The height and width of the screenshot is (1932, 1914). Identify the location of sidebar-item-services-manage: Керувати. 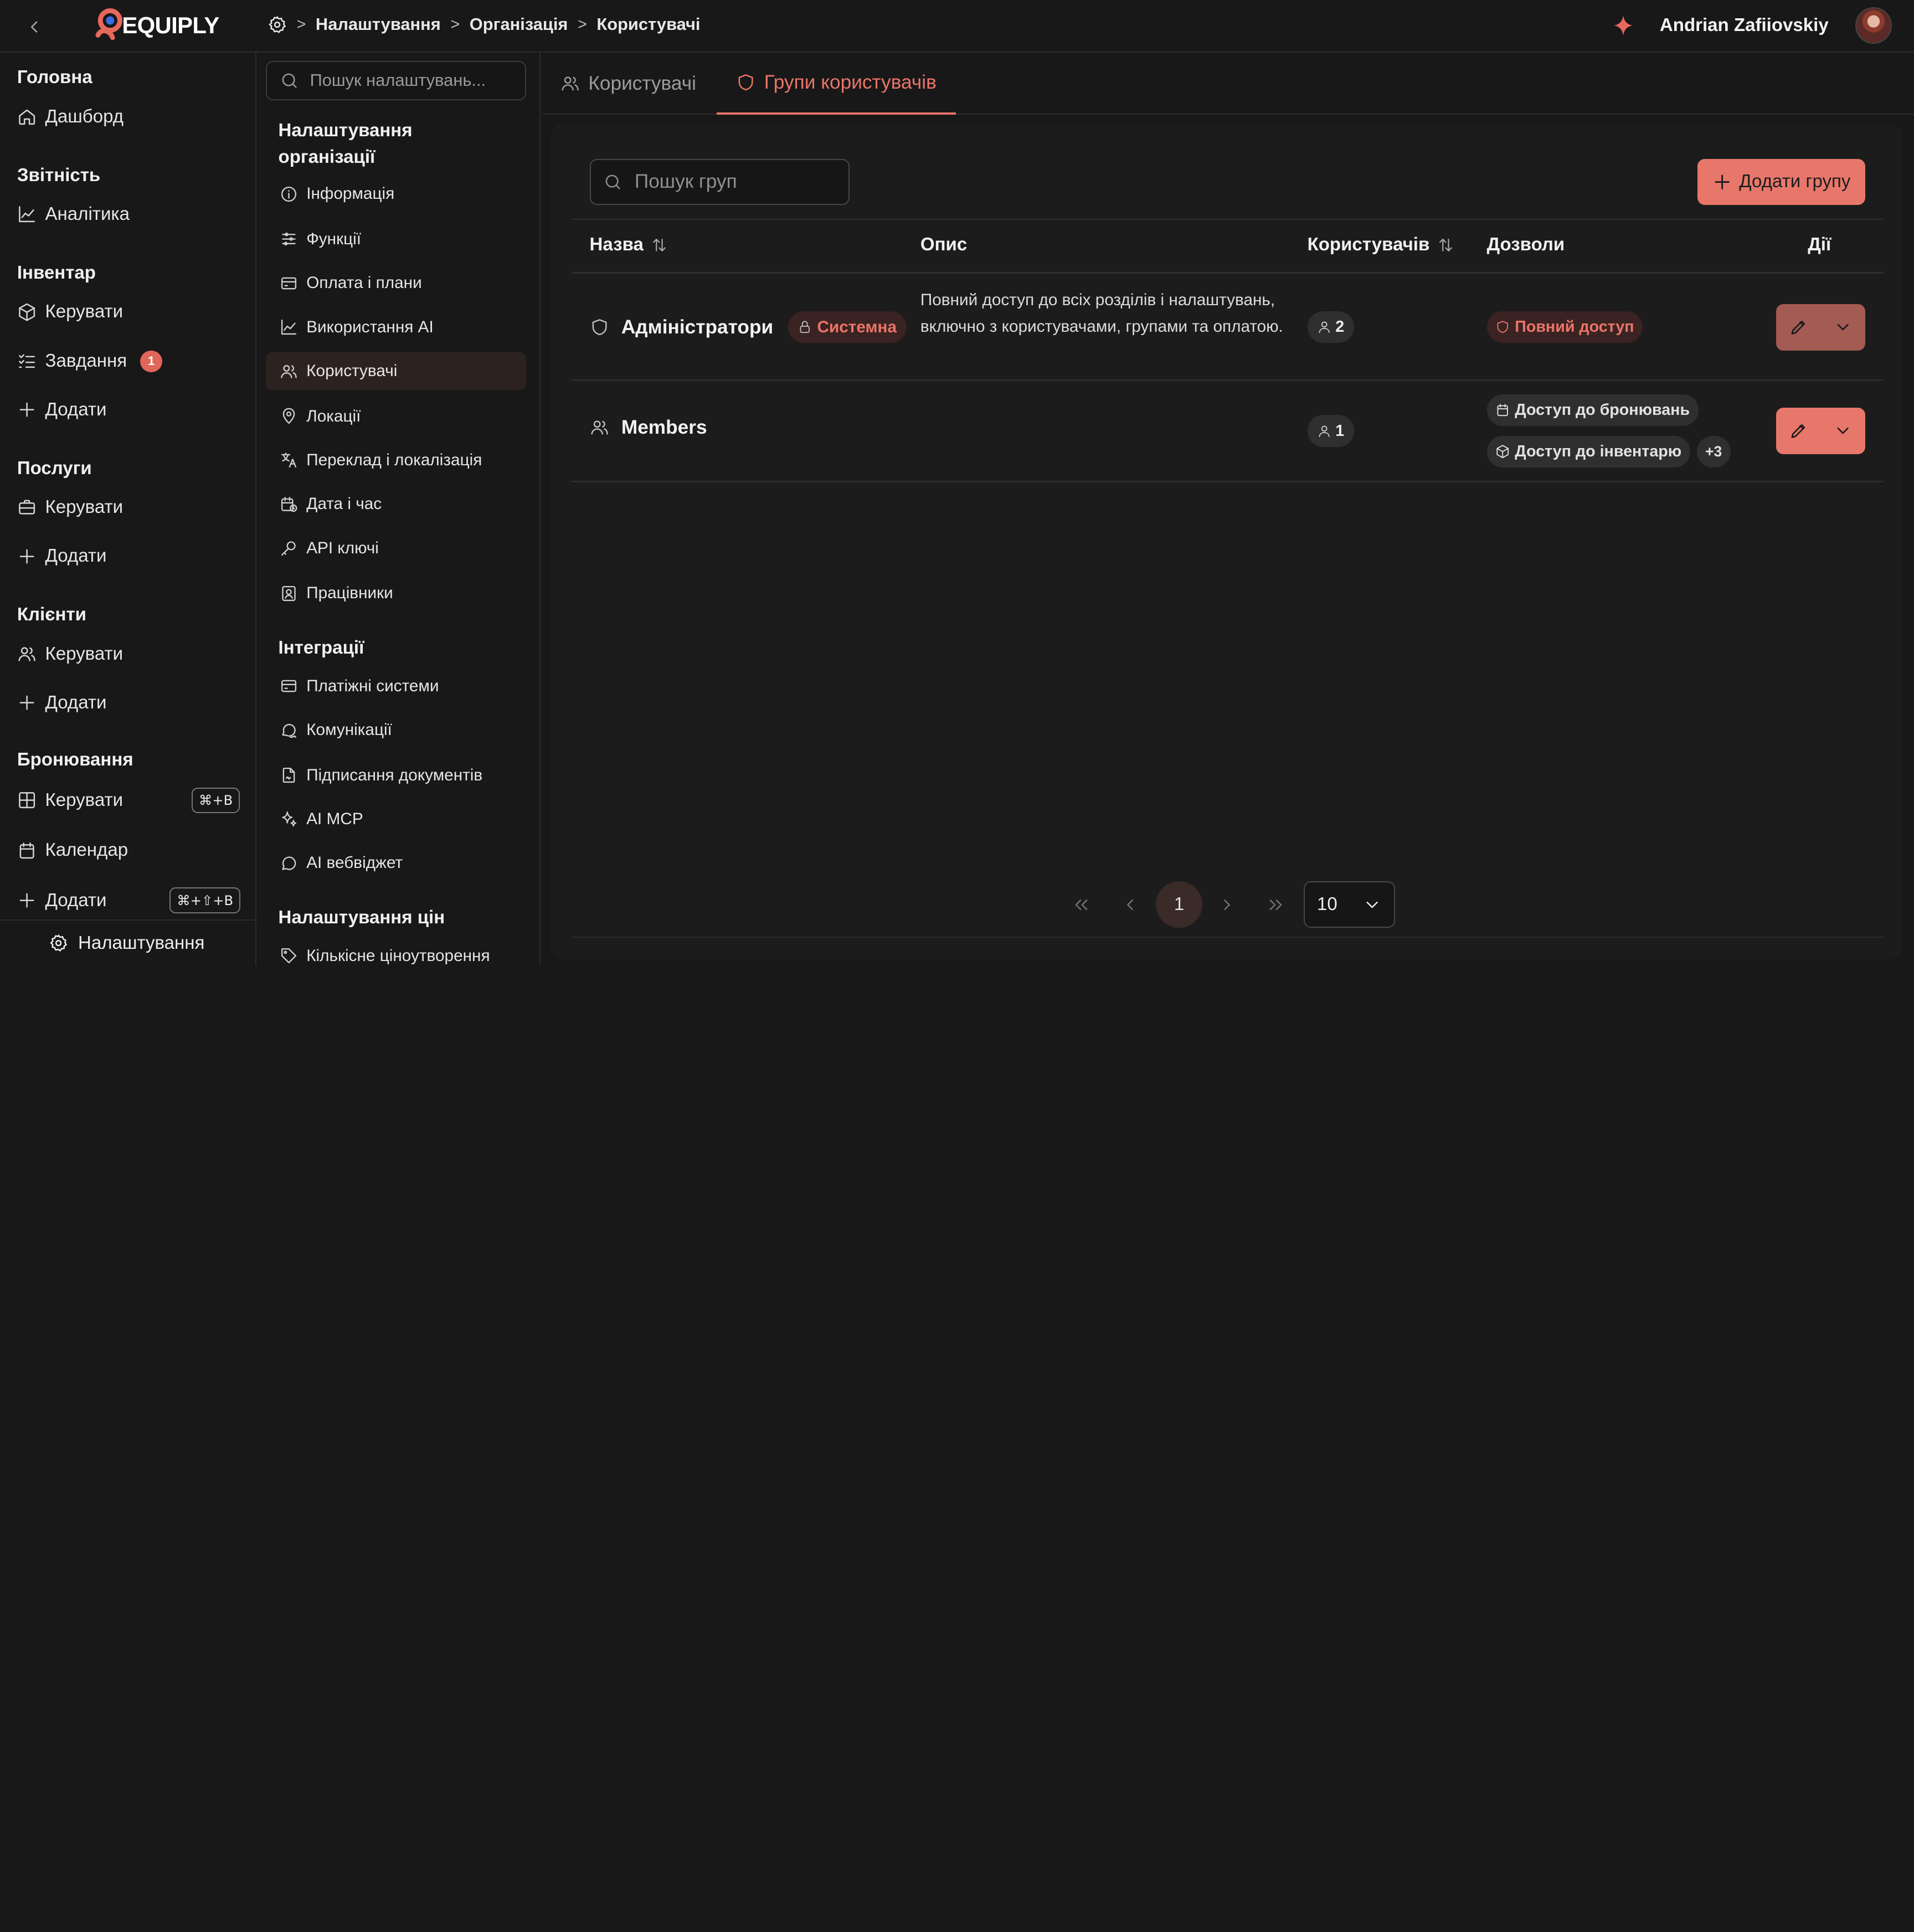
(70, 507).